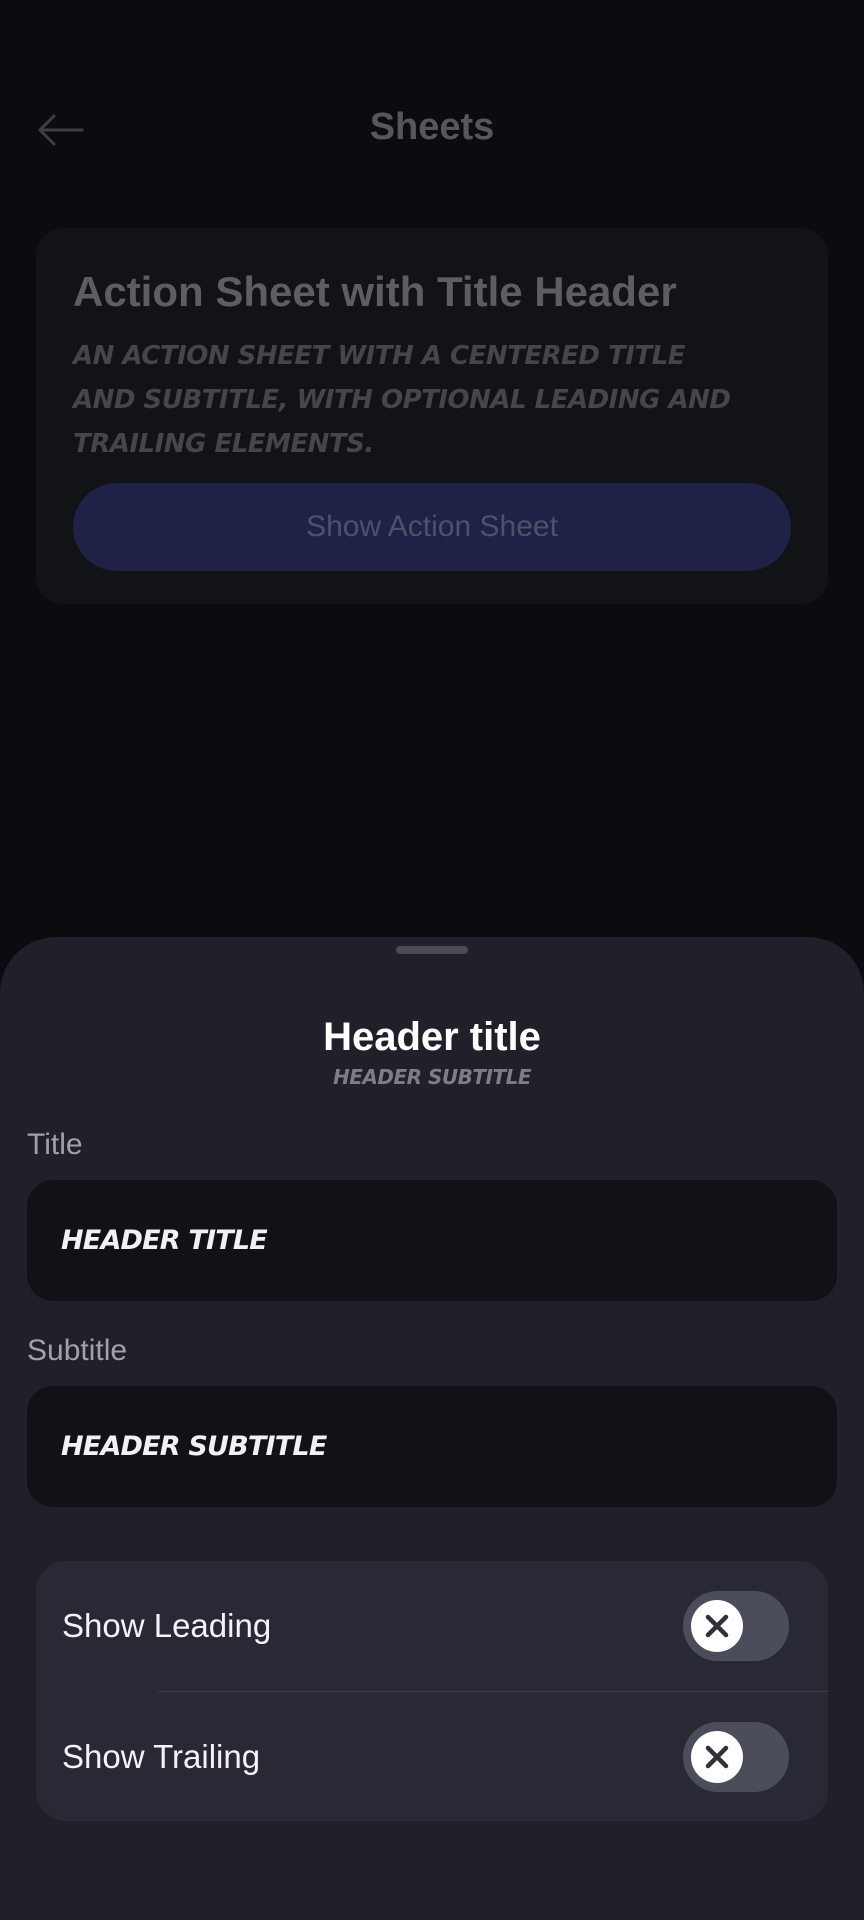 This screenshot has height=1920, width=864. What do you see at coordinates (164, 1240) in the screenshot?
I see `title-input-value: Header title` at bounding box center [164, 1240].